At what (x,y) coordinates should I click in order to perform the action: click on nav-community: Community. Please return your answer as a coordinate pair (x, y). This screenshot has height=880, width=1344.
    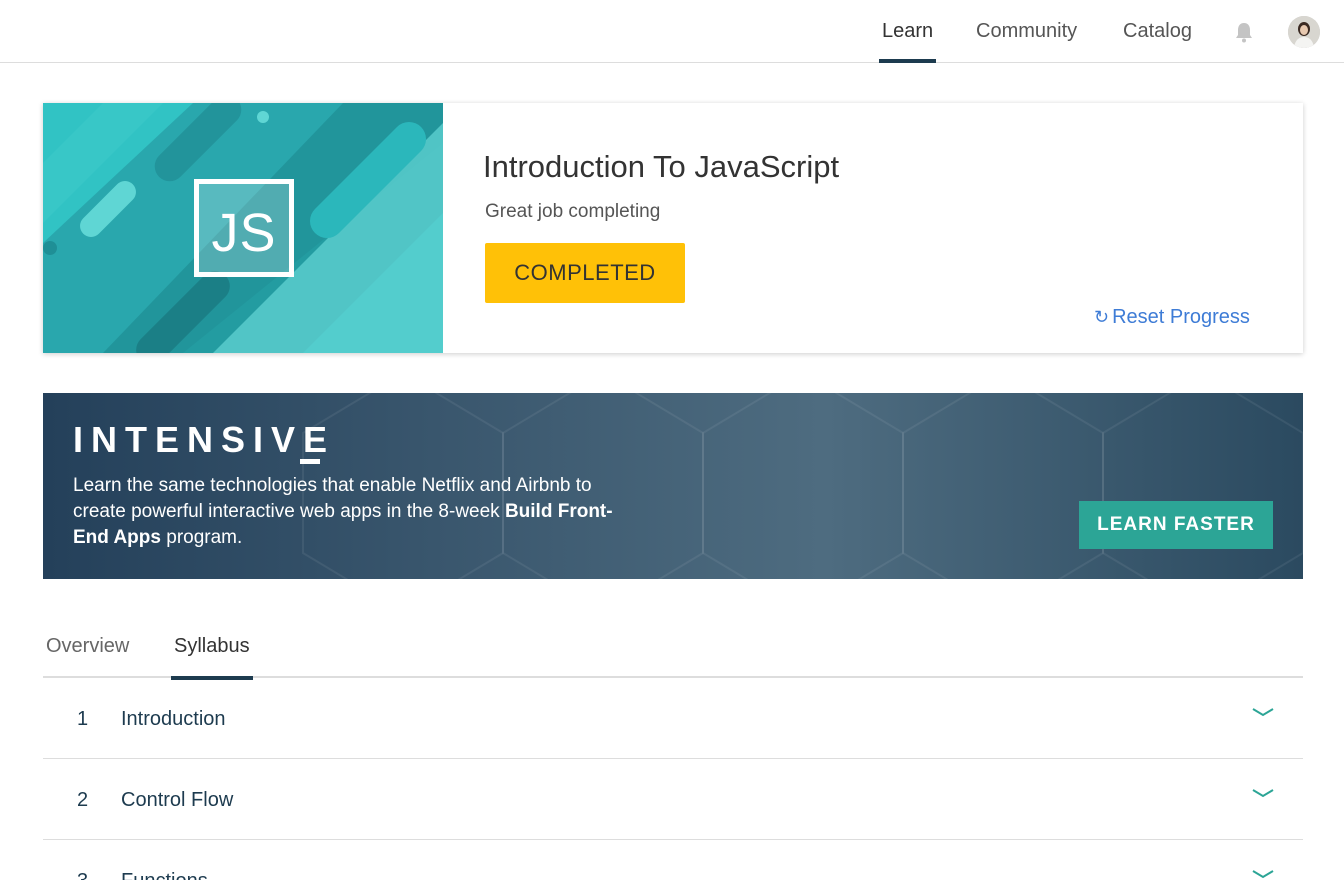
    Looking at the image, I should click on (1026, 31).